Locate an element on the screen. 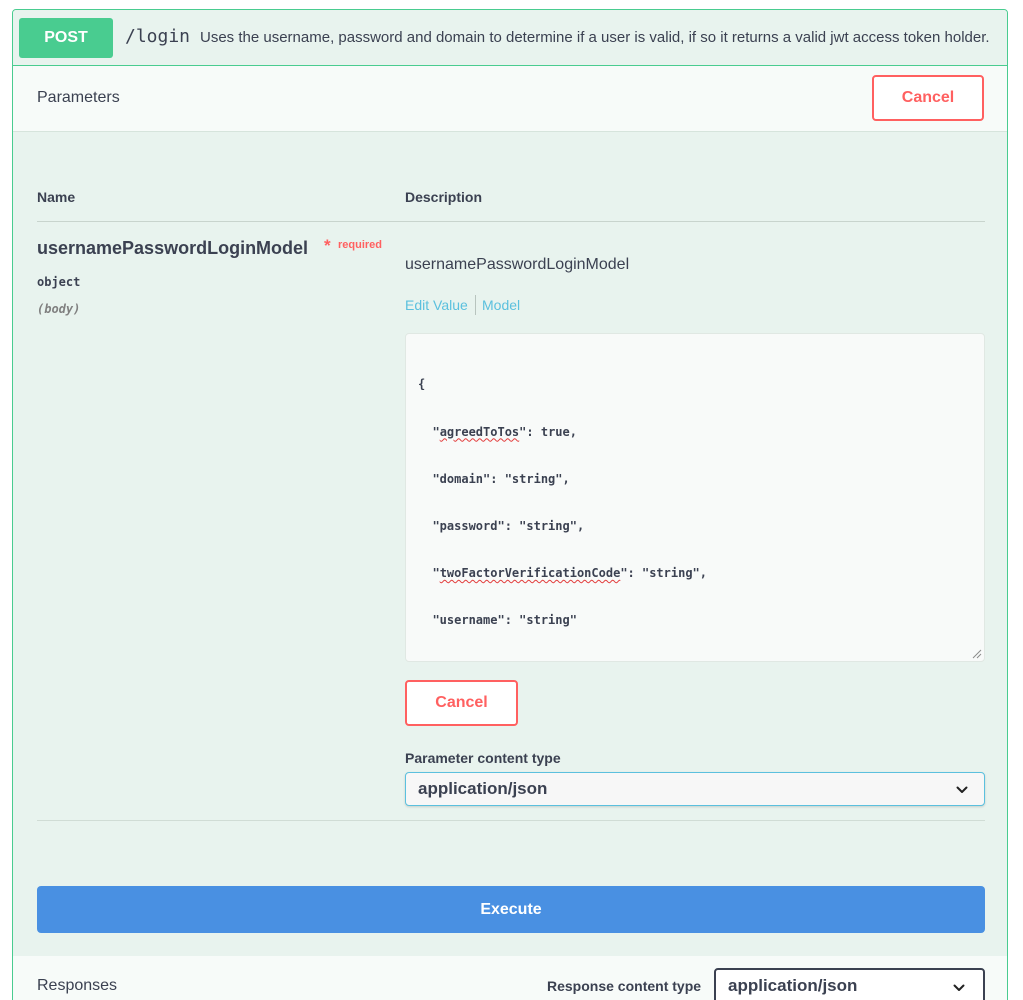 The width and height of the screenshot is (1023, 1000). cancel-edit-button: Cancel is located at coordinates (461, 703).